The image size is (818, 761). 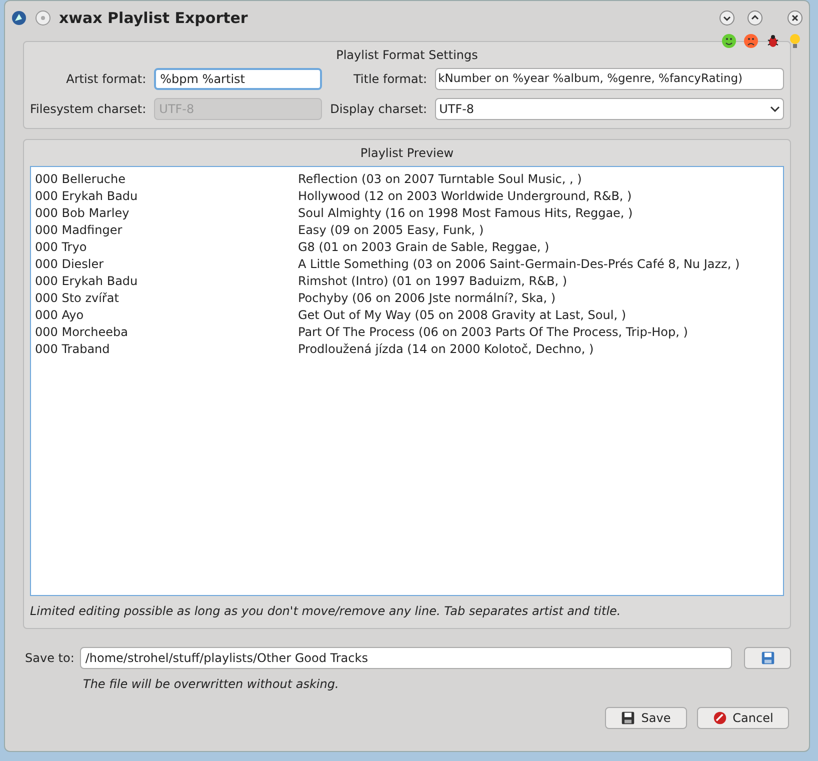 What do you see at coordinates (465, 196) in the screenshot?
I see `title-text: Hollywood (12 on 2003 Worldwide Underground, R&B, )` at bounding box center [465, 196].